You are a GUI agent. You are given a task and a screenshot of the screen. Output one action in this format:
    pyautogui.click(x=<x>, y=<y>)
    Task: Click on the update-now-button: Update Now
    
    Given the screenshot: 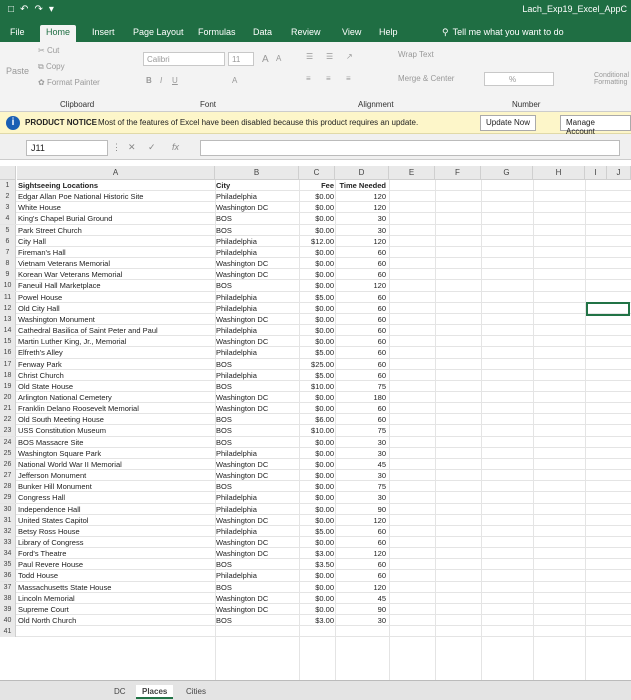 What is the action you would take?
    pyautogui.click(x=508, y=123)
    